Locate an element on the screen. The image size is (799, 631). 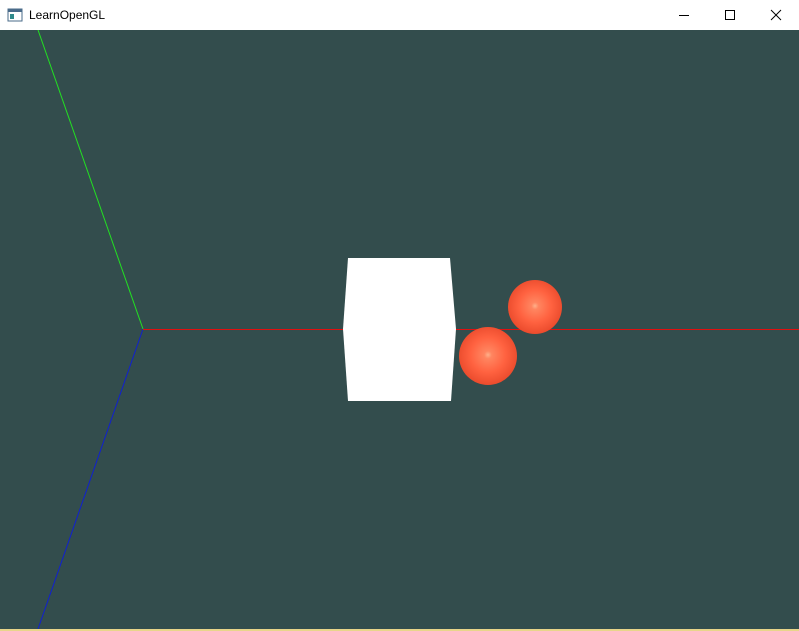
close-icon is located at coordinates (776, 15).